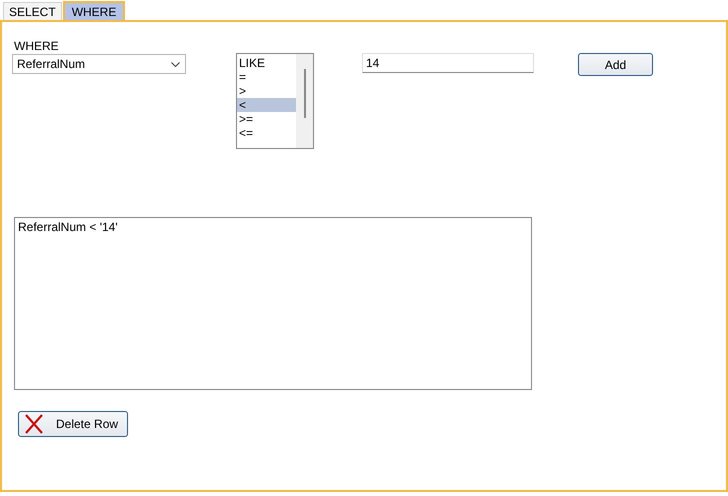 The width and height of the screenshot is (728, 496). Describe the element at coordinates (99, 64) in the screenshot. I see `field-dropdown: ReferralNum` at that location.